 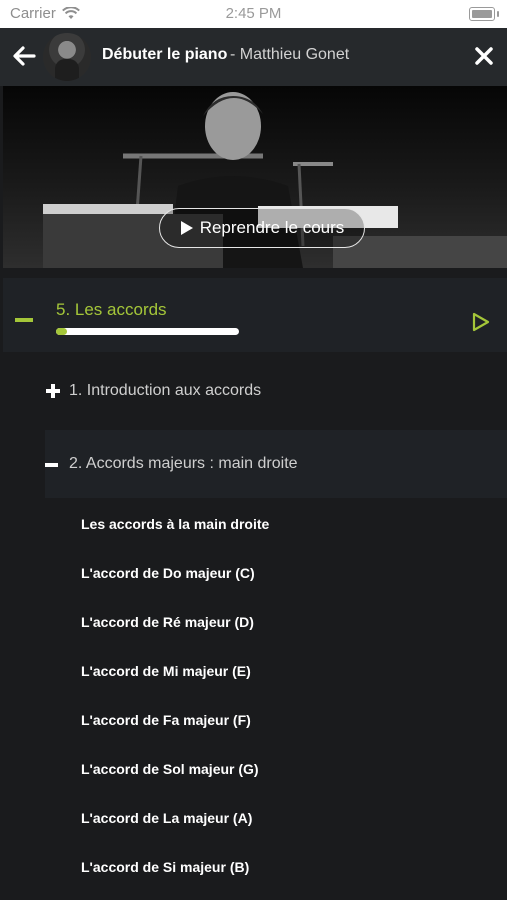 I want to click on lesson-label: 1. Introduction aux accords, so click(x=165, y=390).